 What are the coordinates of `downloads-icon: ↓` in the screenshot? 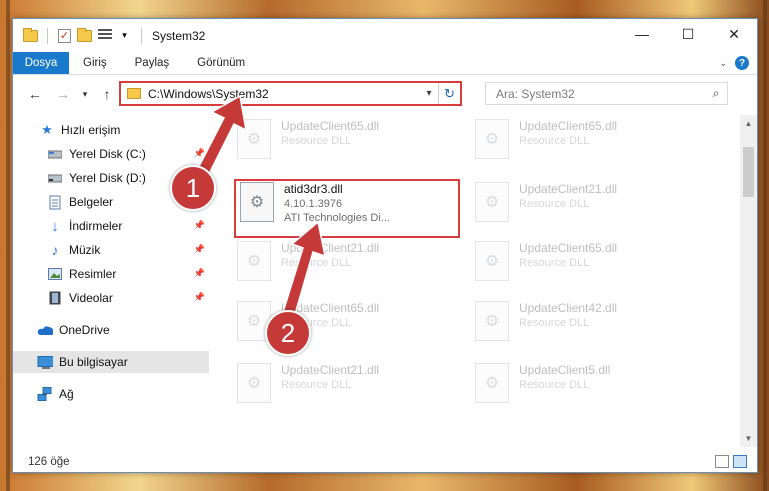 It's located at (55, 226).